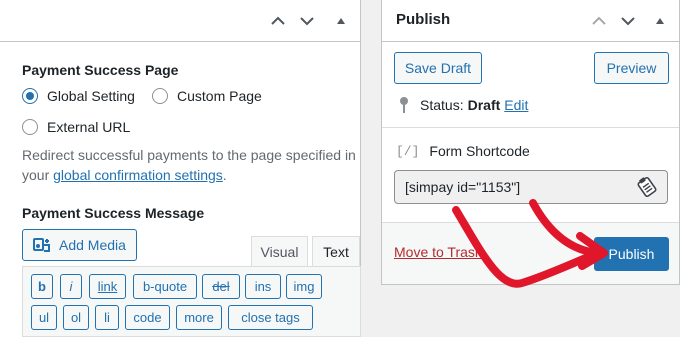 The image size is (680, 337). What do you see at coordinates (165, 286) in the screenshot?
I see `qt-bquote-button: b-quote` at bounding box center [165, 286].